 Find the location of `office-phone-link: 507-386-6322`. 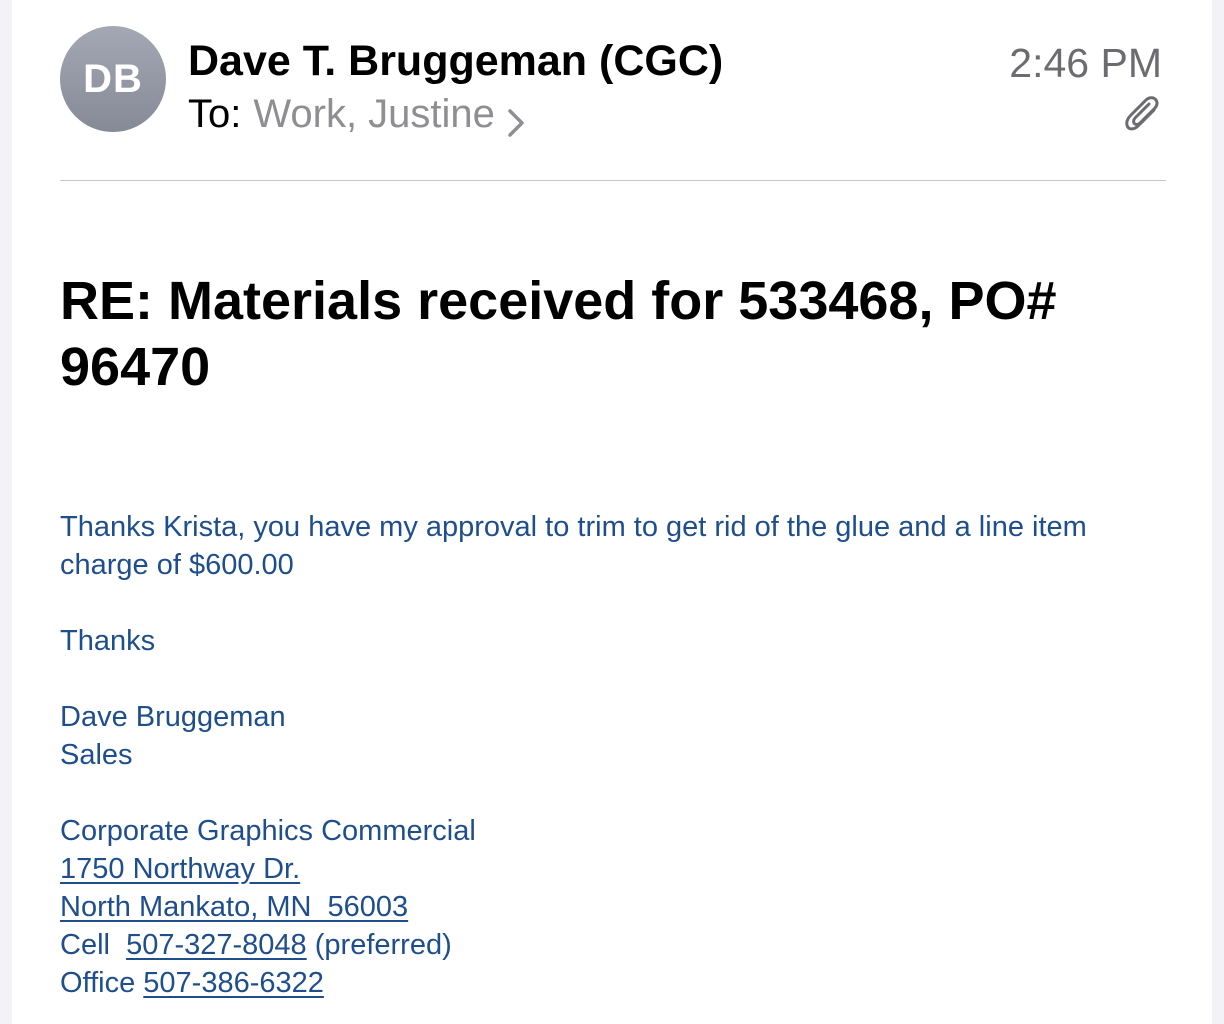

office-phone-link: 507-386-6322 is located at coordinates (233, 983).